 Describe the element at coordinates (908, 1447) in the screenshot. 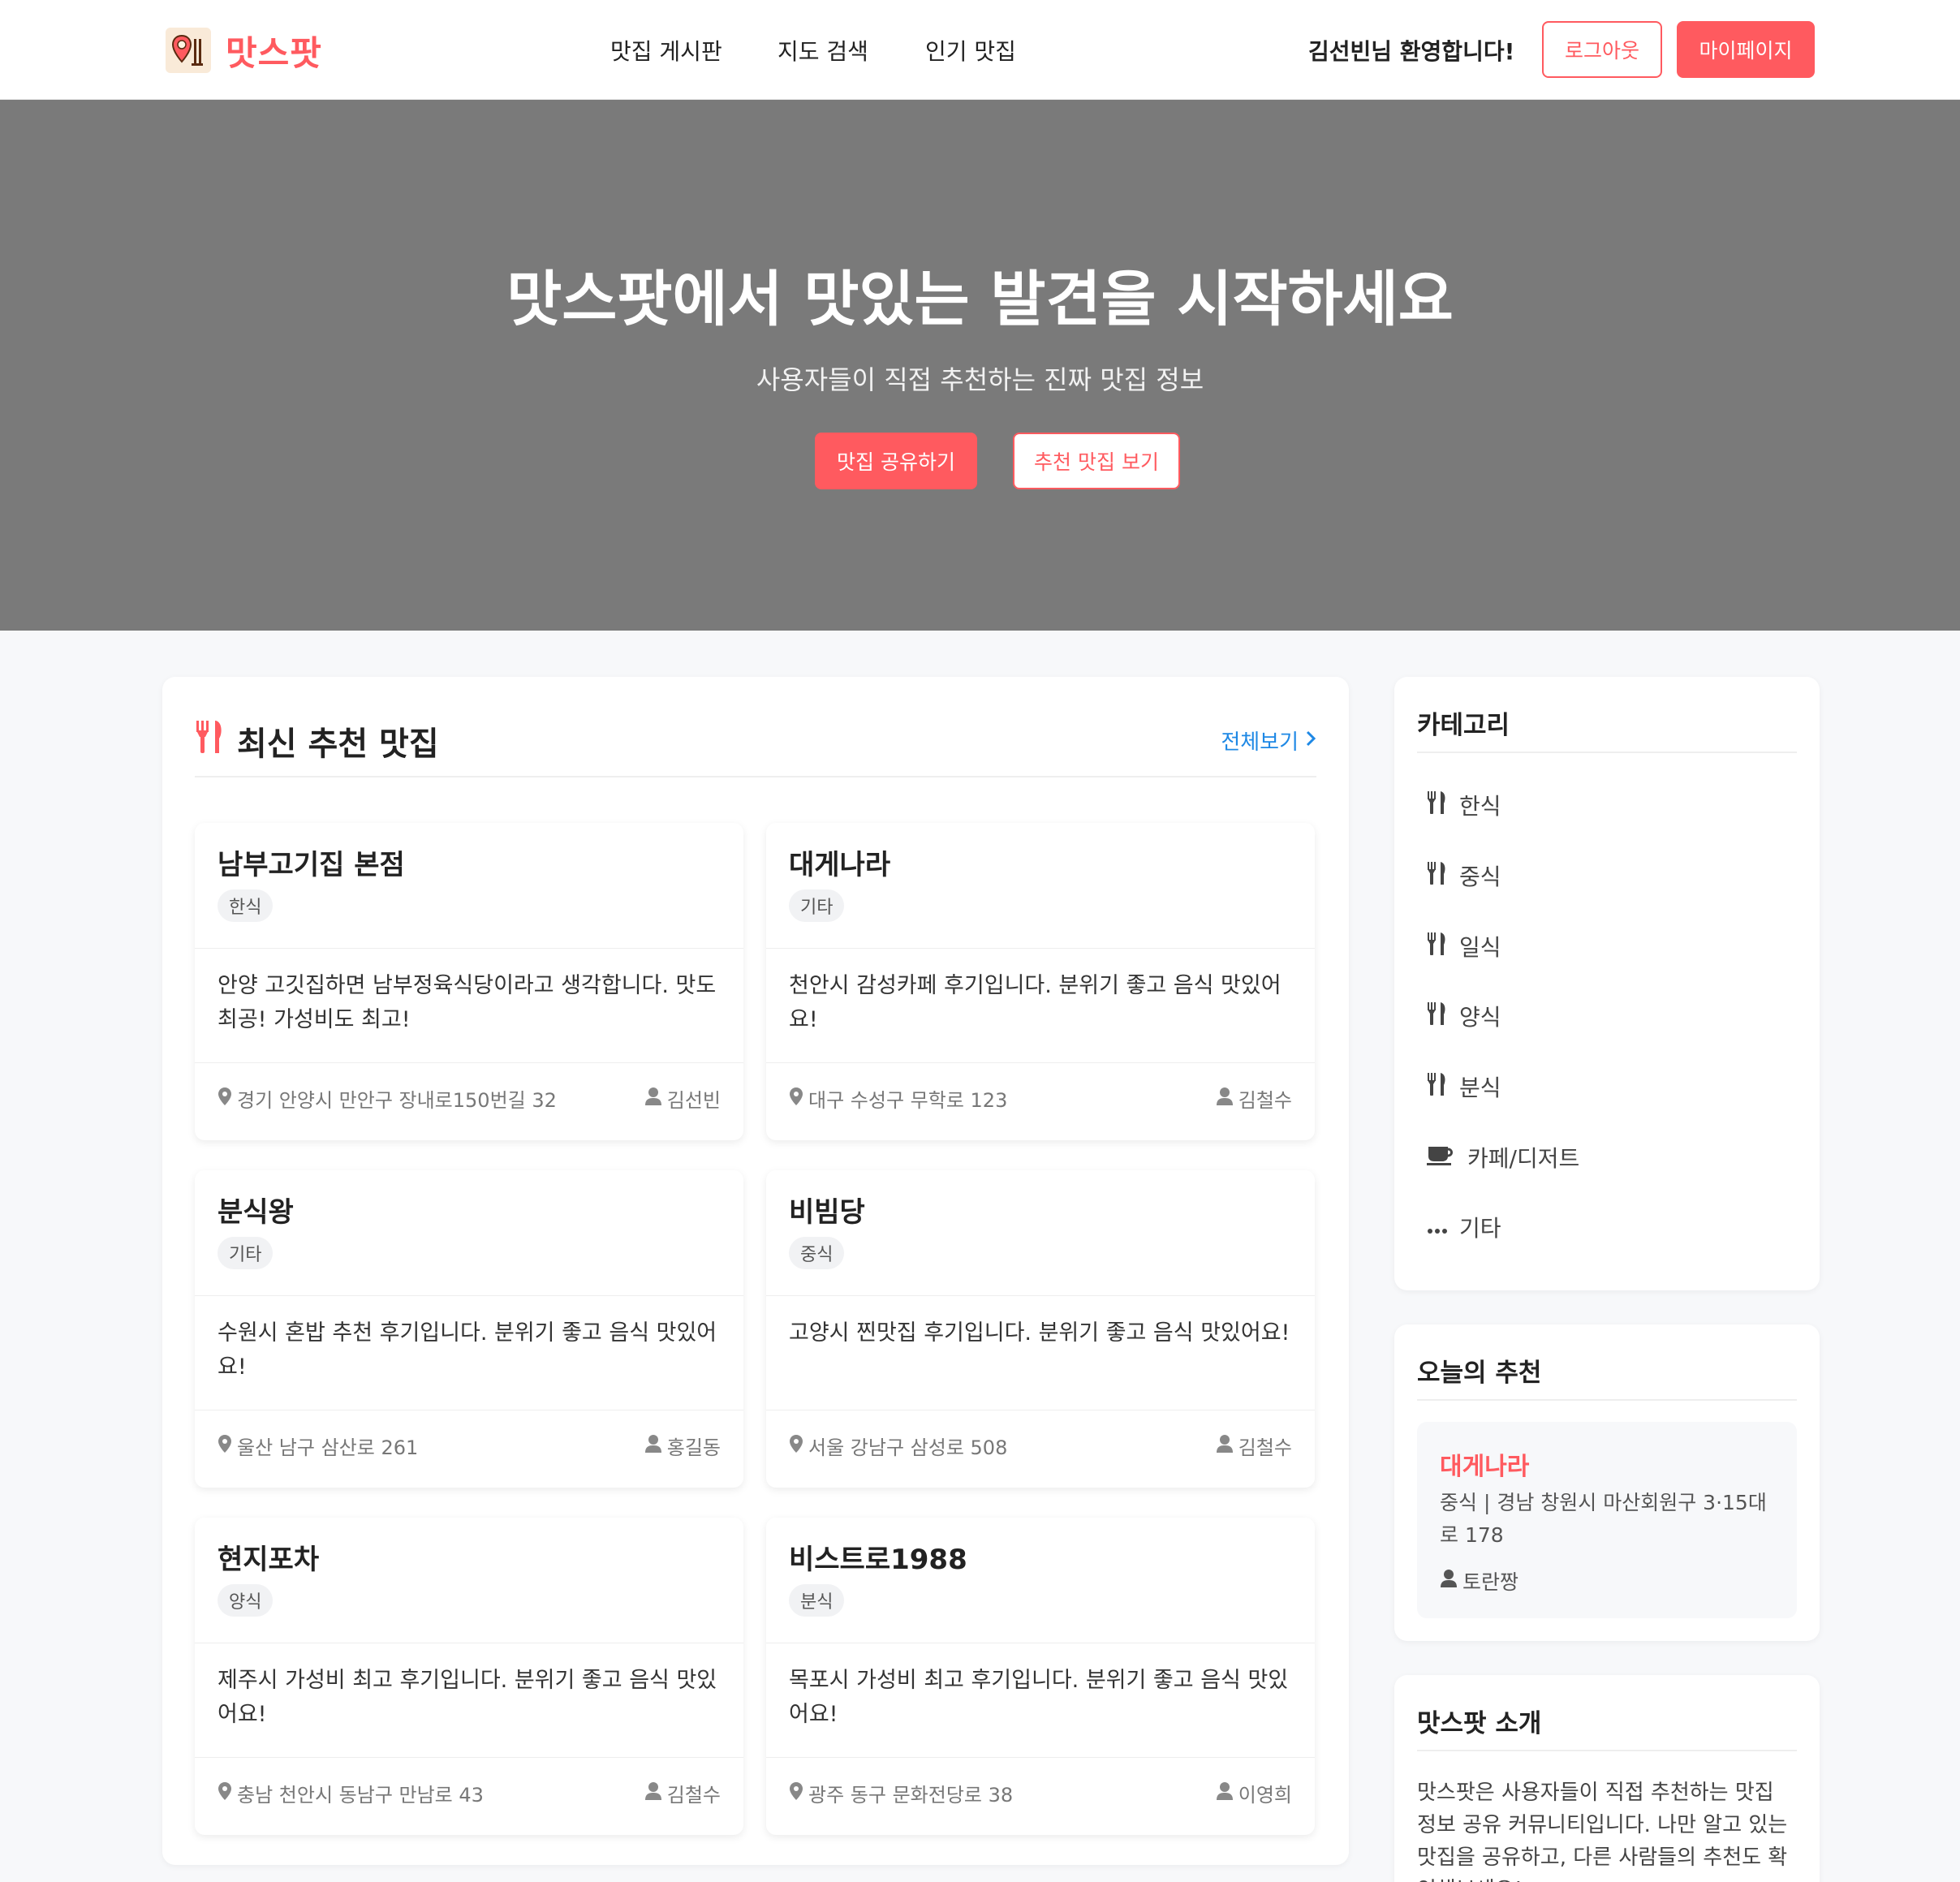

I see `address-text: 서울 강남구 삼성로 508` at that location.